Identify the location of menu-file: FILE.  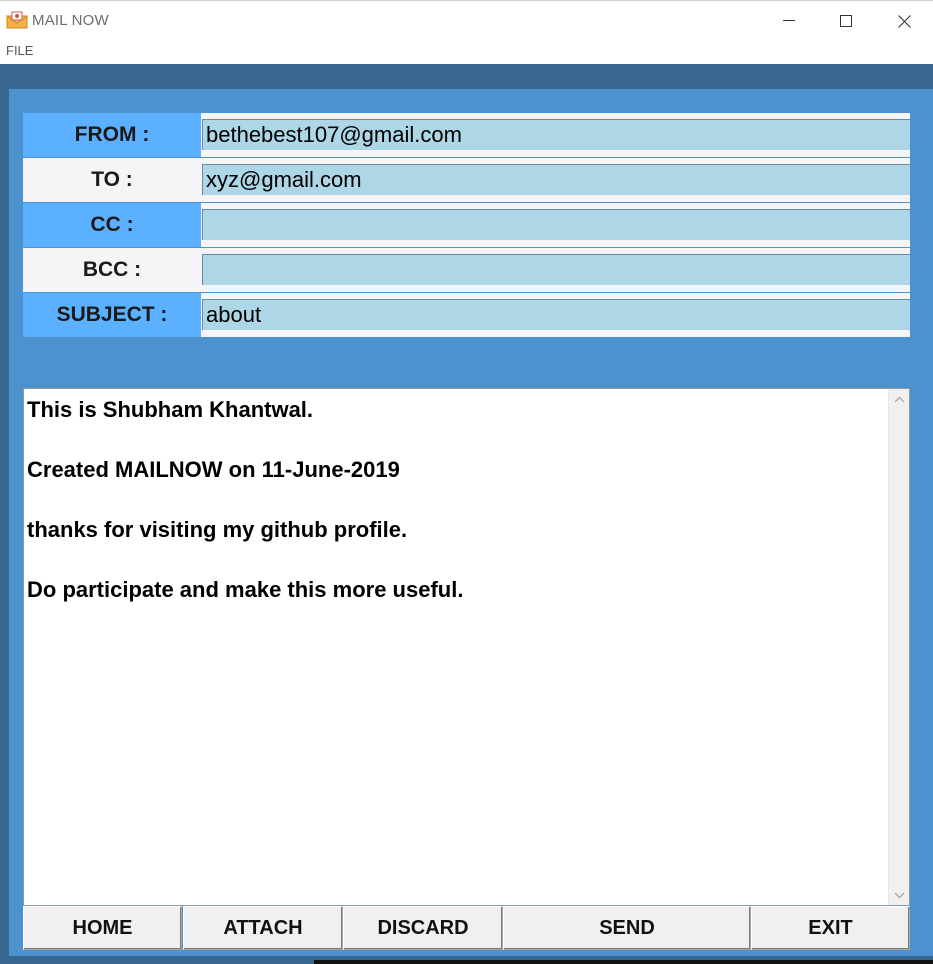
(19, 50).